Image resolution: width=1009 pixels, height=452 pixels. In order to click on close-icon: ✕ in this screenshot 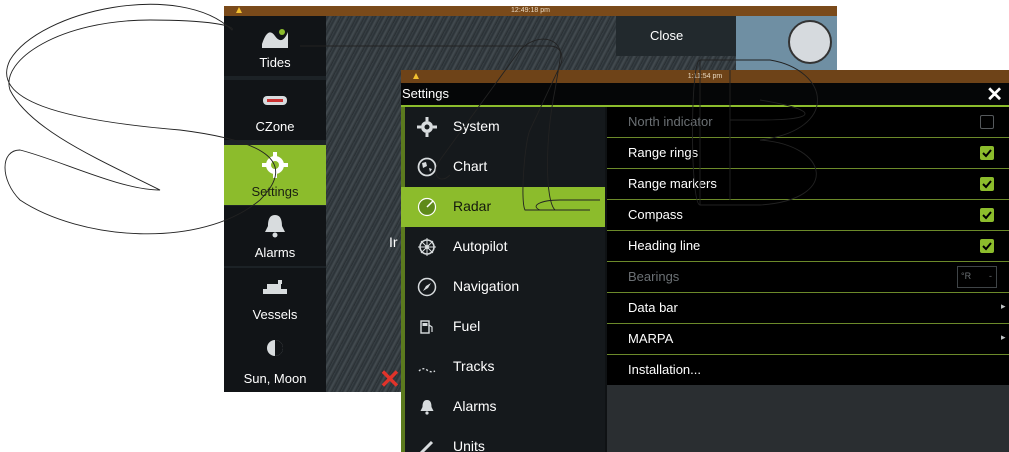, I will do `click(994, 94)`.